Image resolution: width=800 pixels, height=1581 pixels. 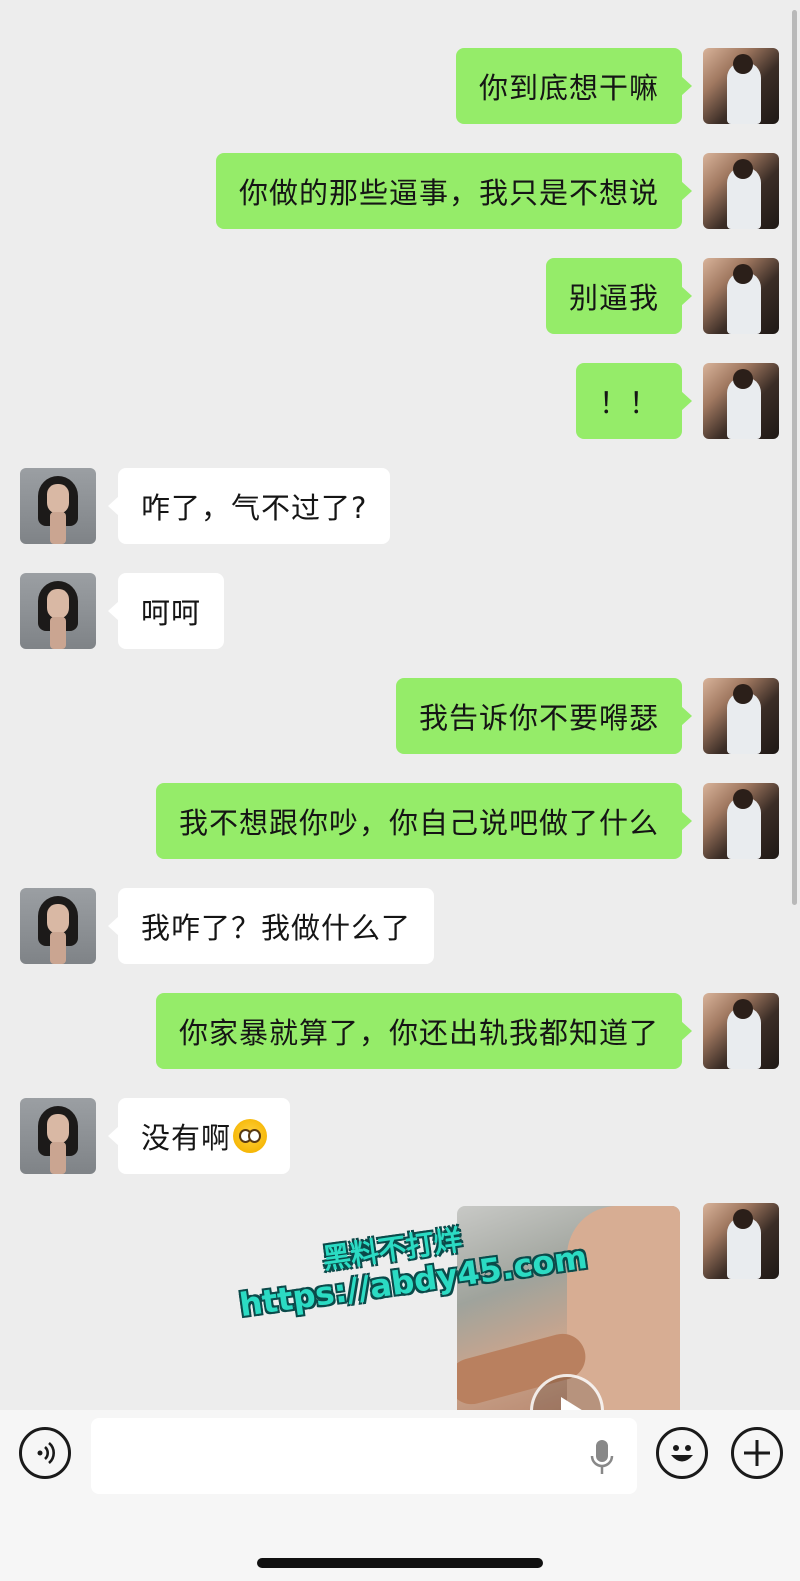 I want to click on message-text: 咋了，气不过了?, so click(x=254, y=508).